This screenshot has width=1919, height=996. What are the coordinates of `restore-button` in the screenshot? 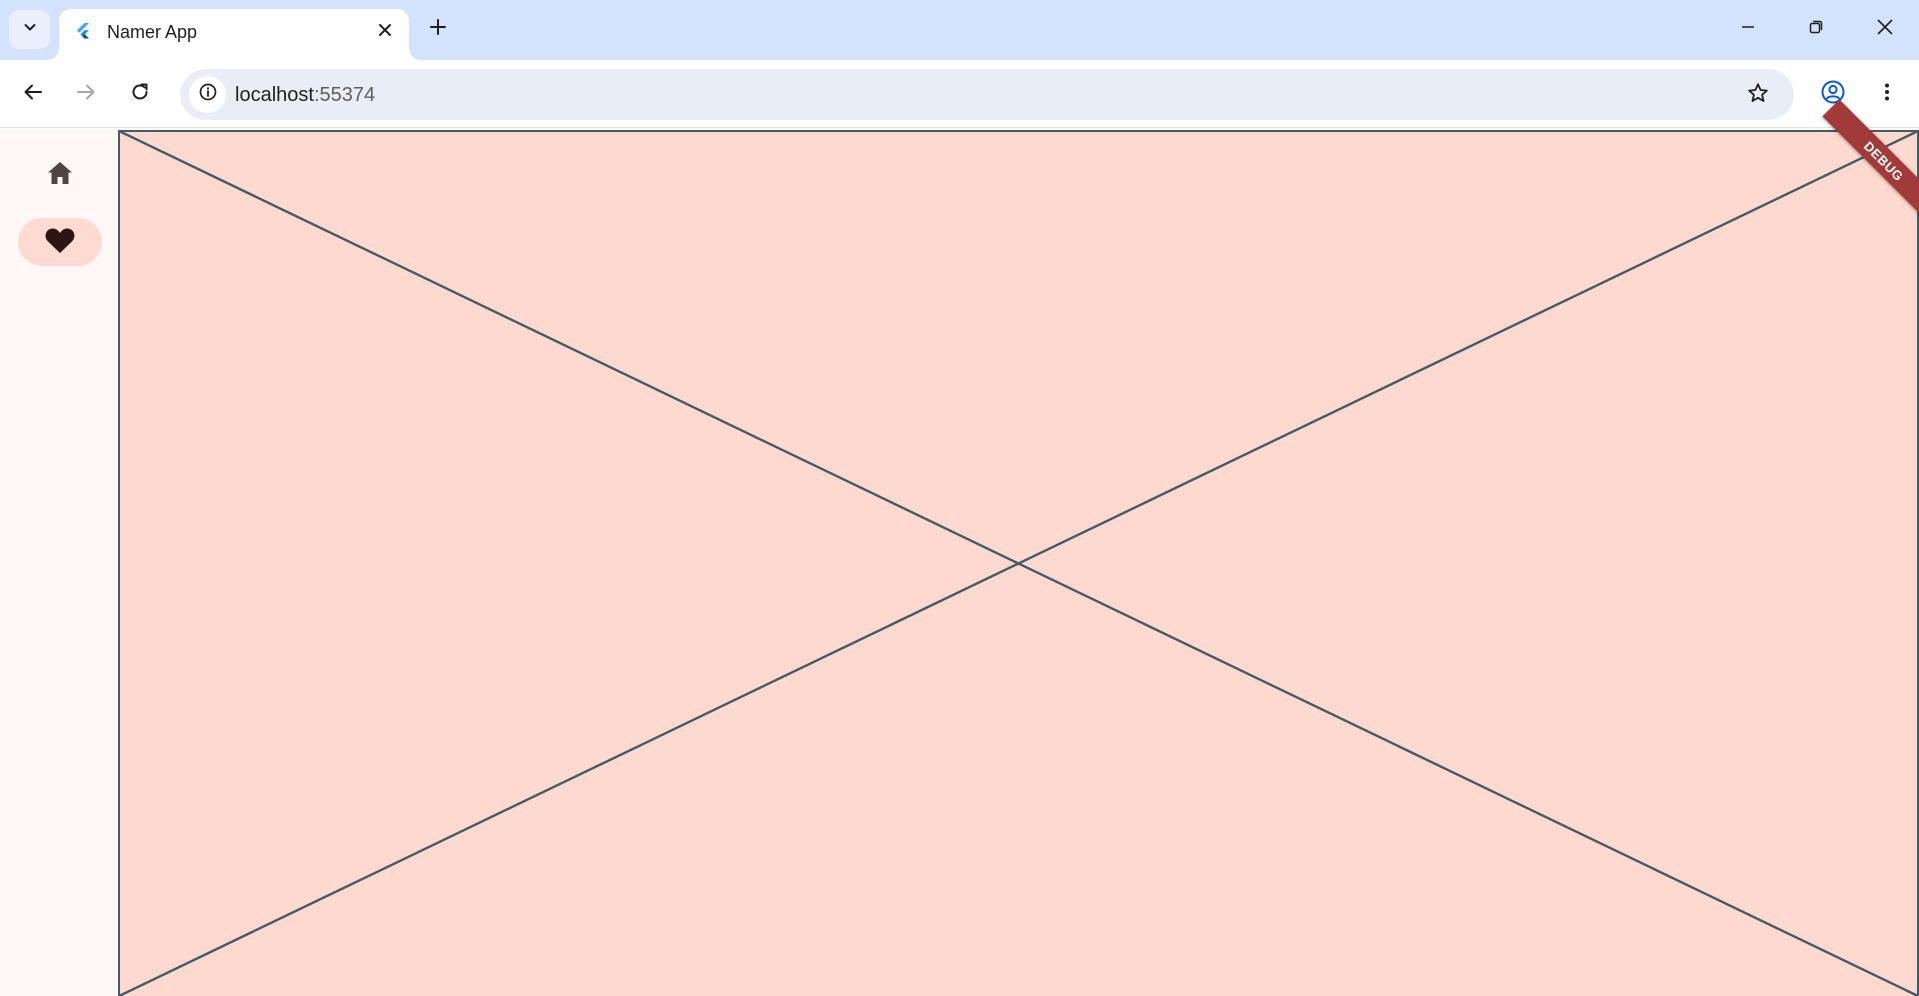 It's located at (1816, 29).